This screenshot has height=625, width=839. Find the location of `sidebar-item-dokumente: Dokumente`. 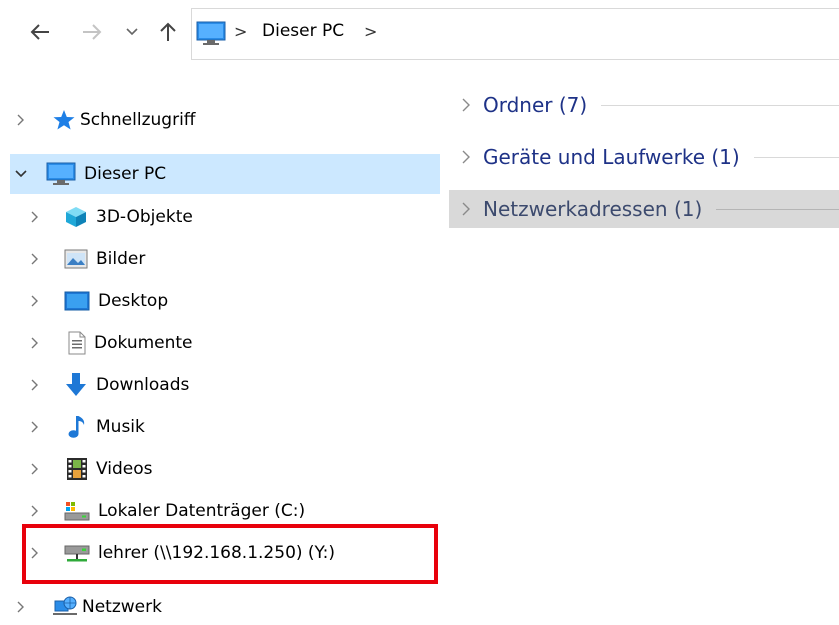

sidebar-item-dokumente: Dokumente is located at coordinates (239, 343).